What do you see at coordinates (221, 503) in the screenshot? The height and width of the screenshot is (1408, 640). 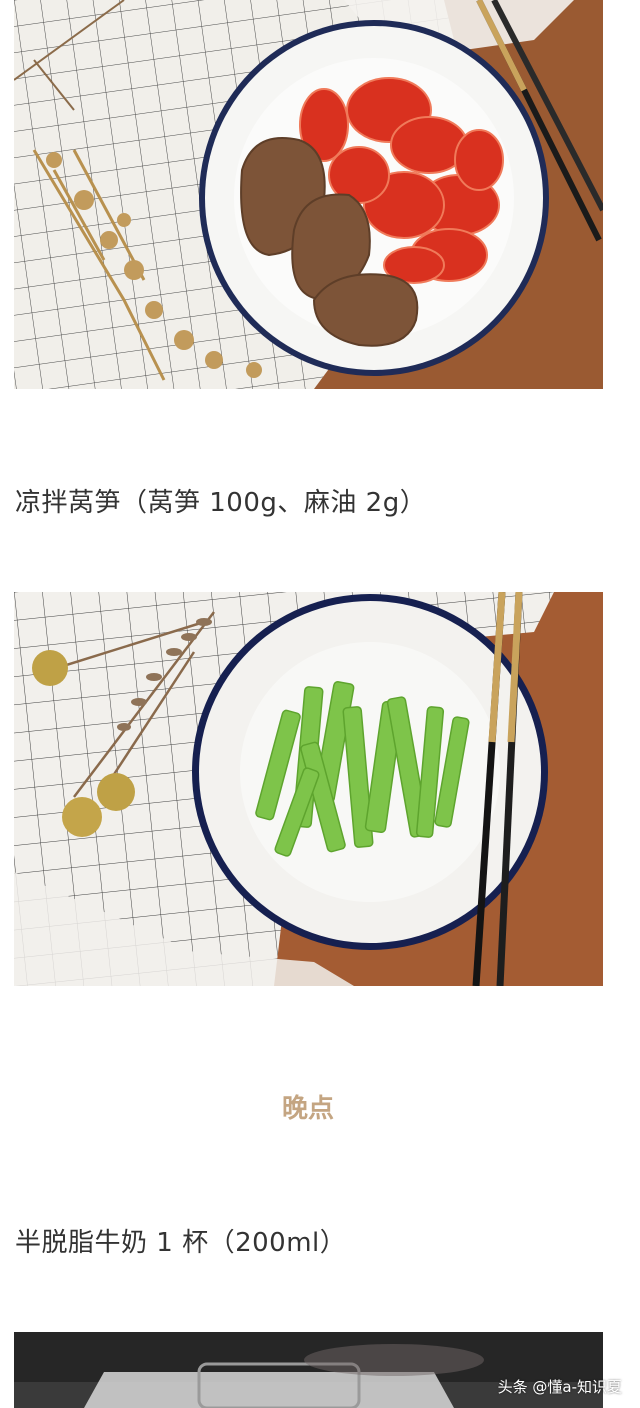 I see `lettuce-dish-caption: 凉拌莴笋（莴笋 100g、麻油 2g）` at bounding box center [221, 503].